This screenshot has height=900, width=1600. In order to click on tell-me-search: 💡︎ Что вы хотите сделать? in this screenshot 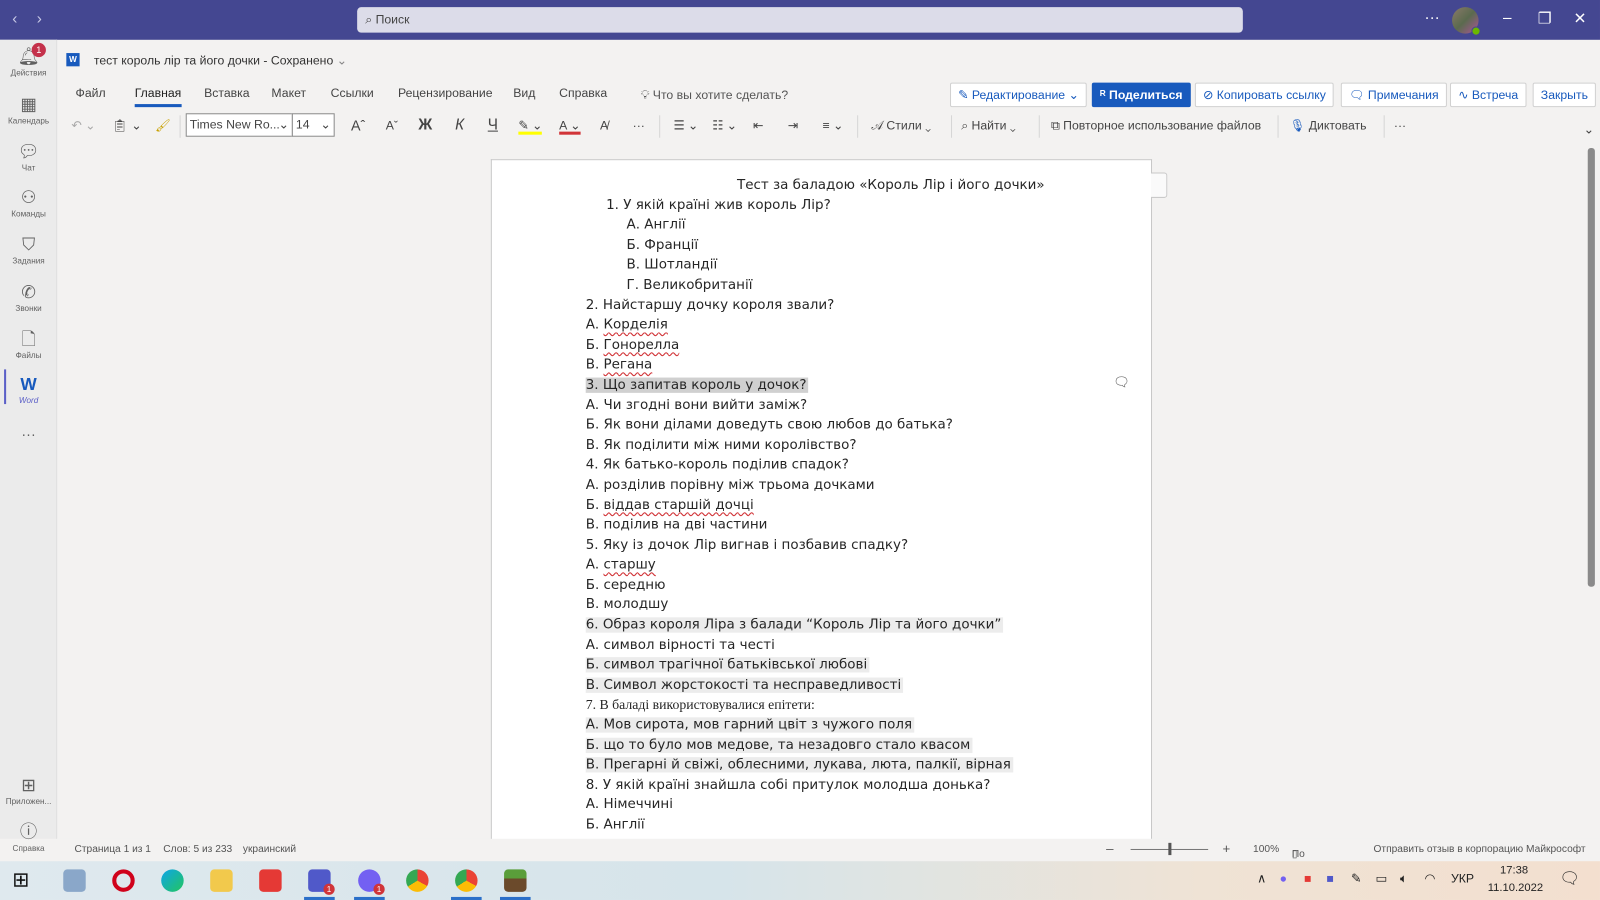, I will do `click(714, 95)`.